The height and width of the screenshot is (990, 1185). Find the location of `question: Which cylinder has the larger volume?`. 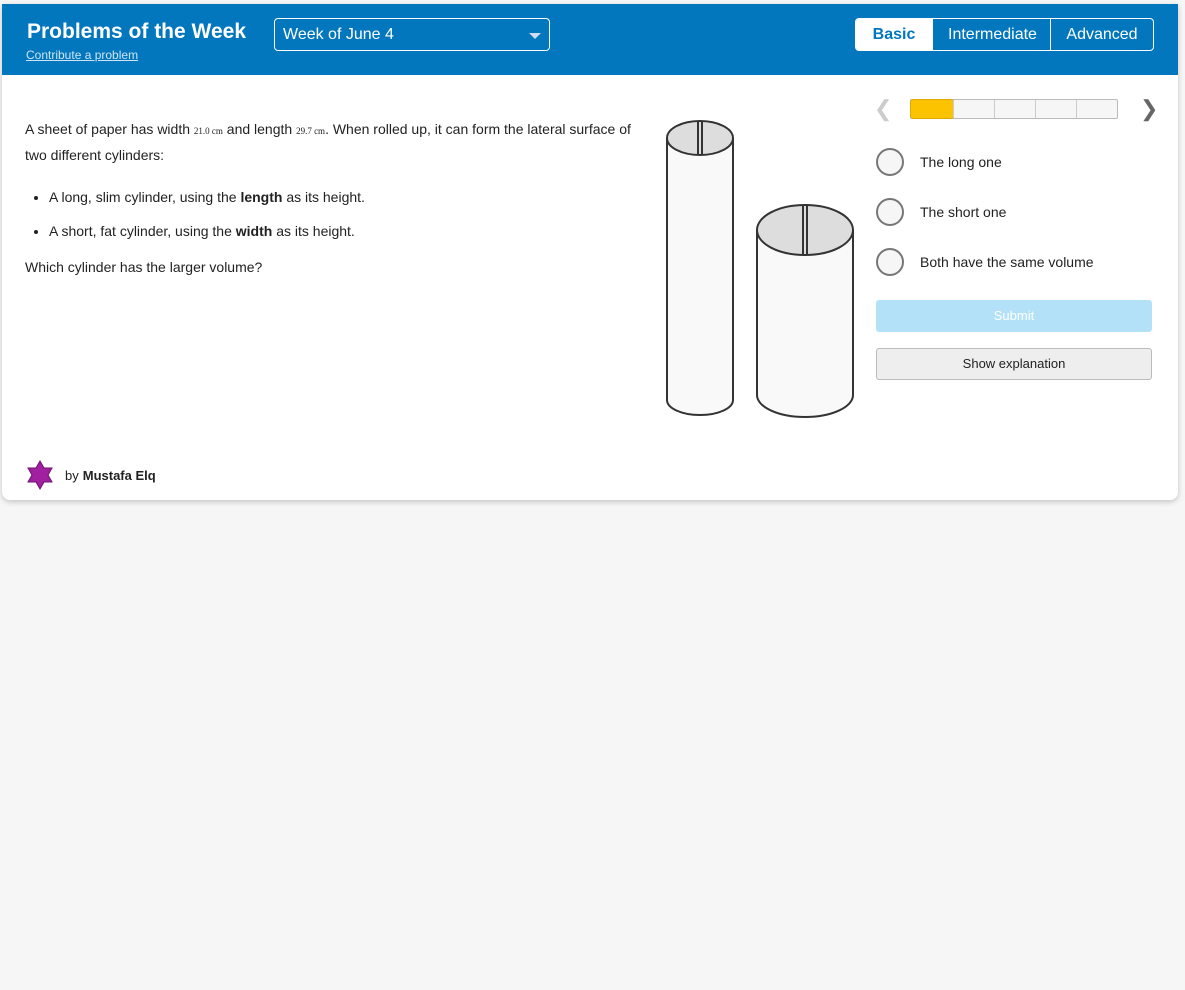

question: Which cylinder has the larger volume? is located at coordinates (144, 267).